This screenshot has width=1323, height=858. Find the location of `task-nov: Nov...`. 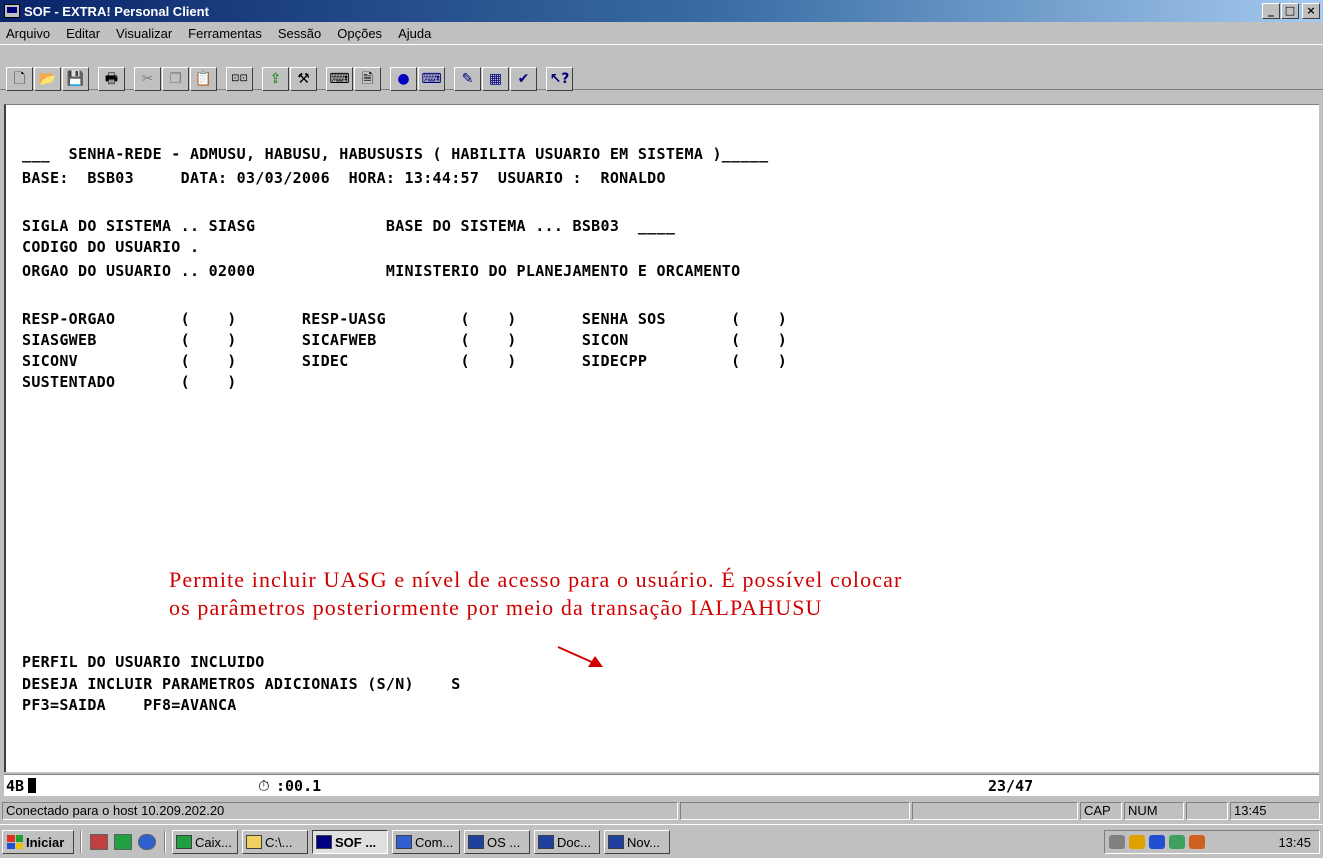

task-nov: Nov... is located at coordinates (637, 842).